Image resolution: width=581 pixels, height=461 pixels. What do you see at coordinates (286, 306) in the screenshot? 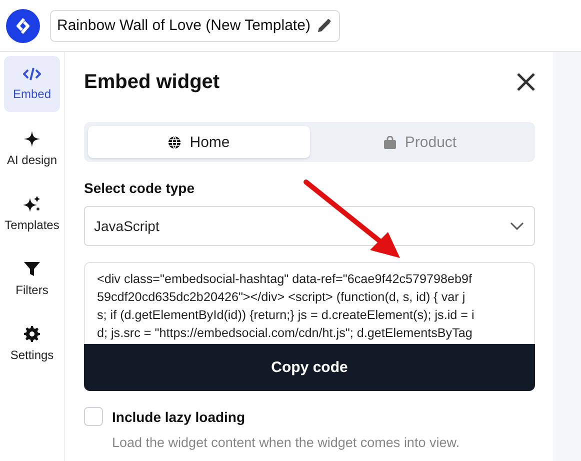
I see `code-text: <div class="embedsocial-hashtag" data-ref="6cae9f42c579798eb9f 59cdf20cd635dc2b20426"></div> <script> (function(d, s, id) { var j s; if (d.getElementById(id)) {return;} js = d.createElement(s); js.id = i d; js.src = "https://embedsocial.com/cdn/ht.js"; d.getElementsByTag` at bounding box center [286, 306].